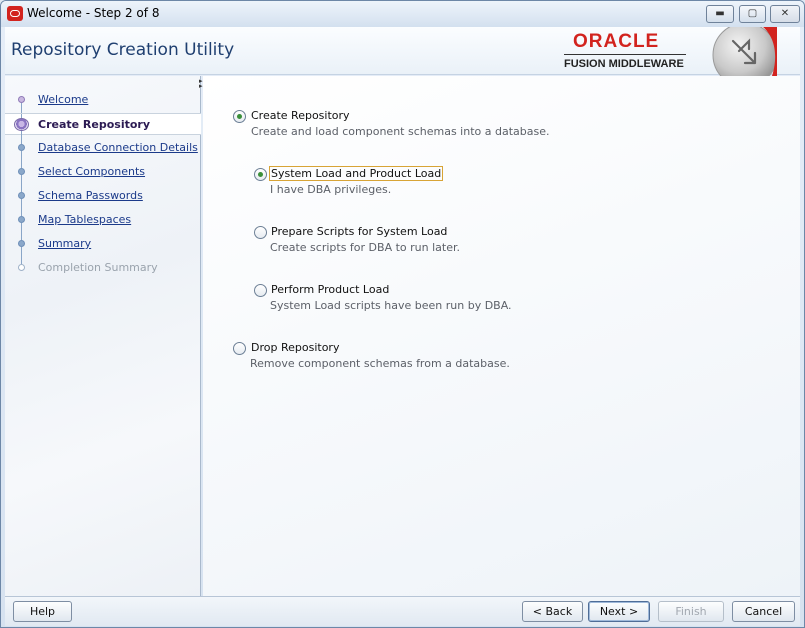 Image resolution: width=805 pixels, height=628 pixels. Describe the element at coordinates (85, 219) in the screenshot. I see `step-label: Map Tablespaces` at that location.